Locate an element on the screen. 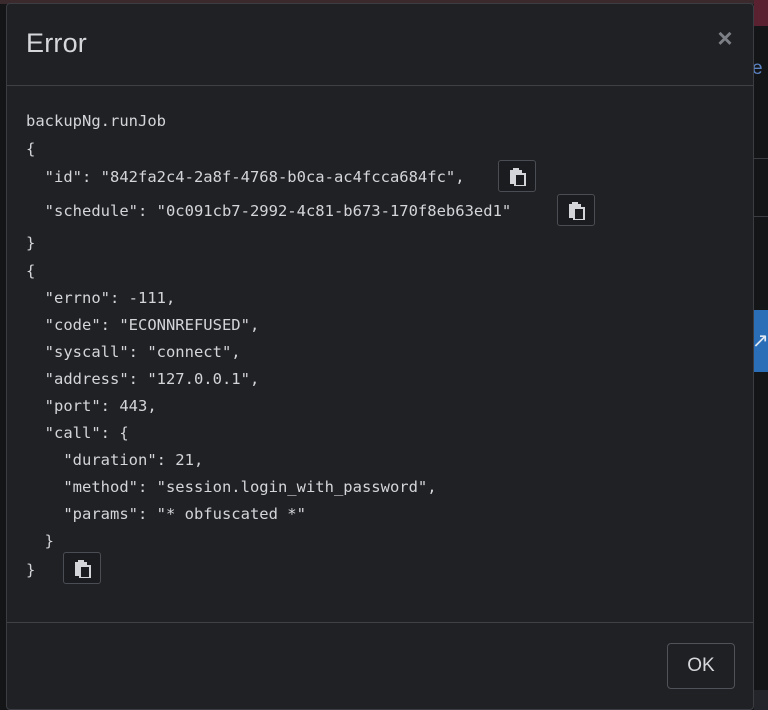 Image resolution: width=768 pixels, height=710 pixels. copy-schedule-button is located at coordinates (576, 210).